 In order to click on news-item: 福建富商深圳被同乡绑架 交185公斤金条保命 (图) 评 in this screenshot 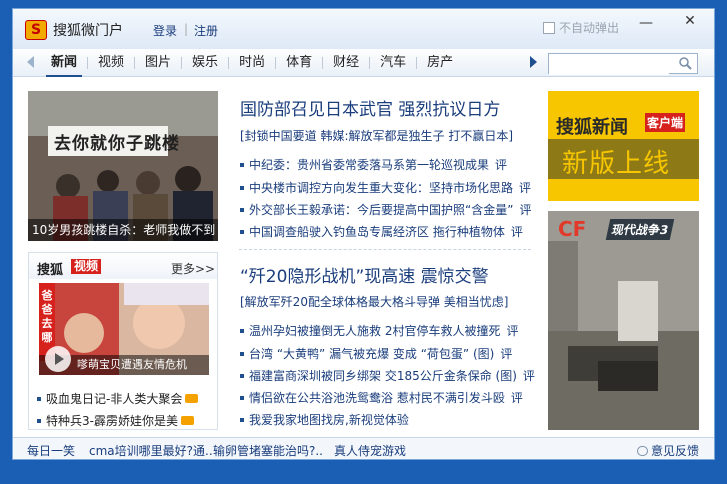, I will do `click(387, 375)`.